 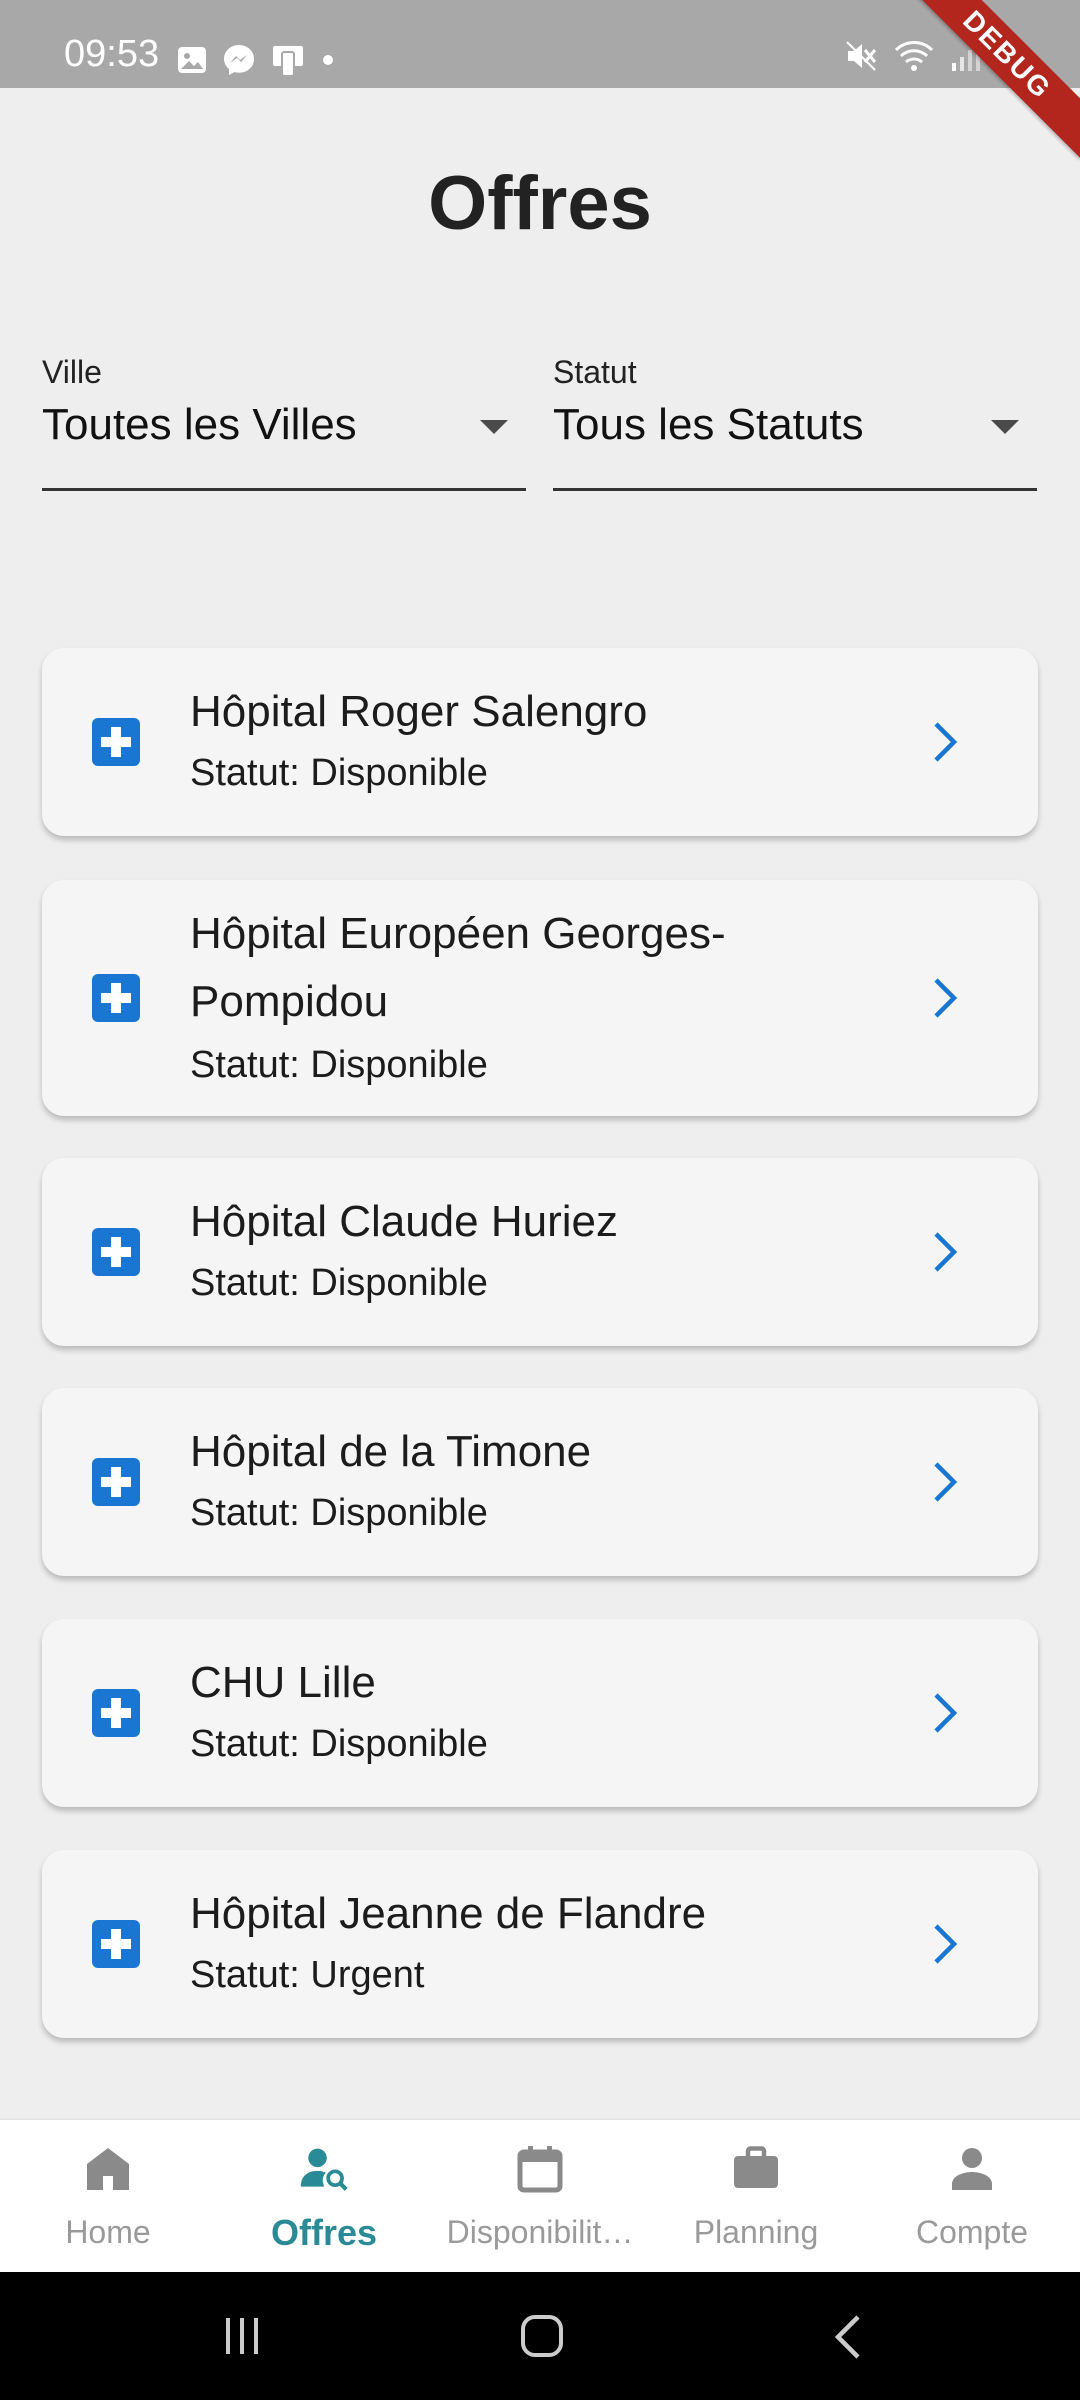 What do you see at coordinates (540, 203) in the screenshot?
I see `page-title: Offres` at bounding box center [540, 203].